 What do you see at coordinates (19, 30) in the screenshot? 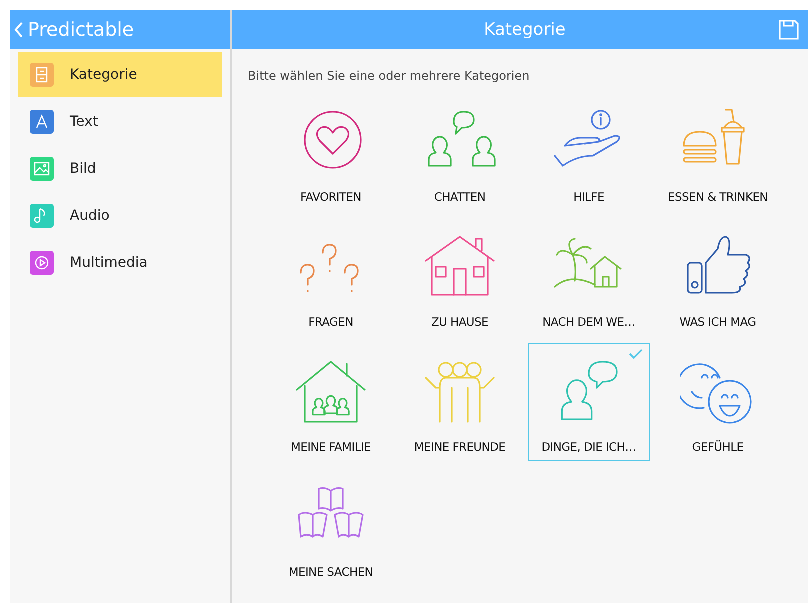
I see `chevron-left-icon` at bounding box center [19, 30].